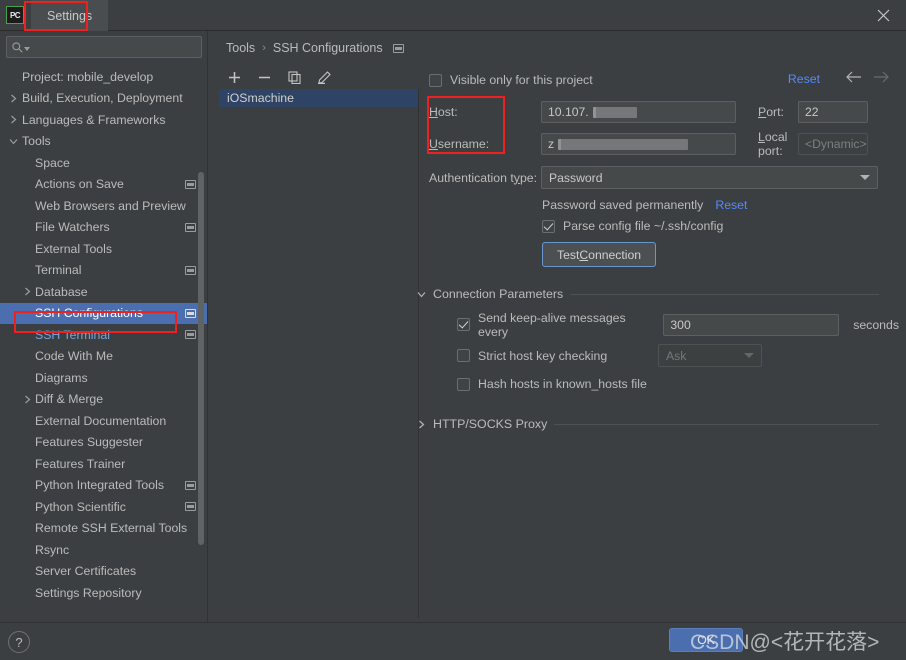 This screenshot has width=906, height=660. What do you see at coordinates (234, 77) in the screenshot?
I see `plus-icon` at bounding box center [234, 77].